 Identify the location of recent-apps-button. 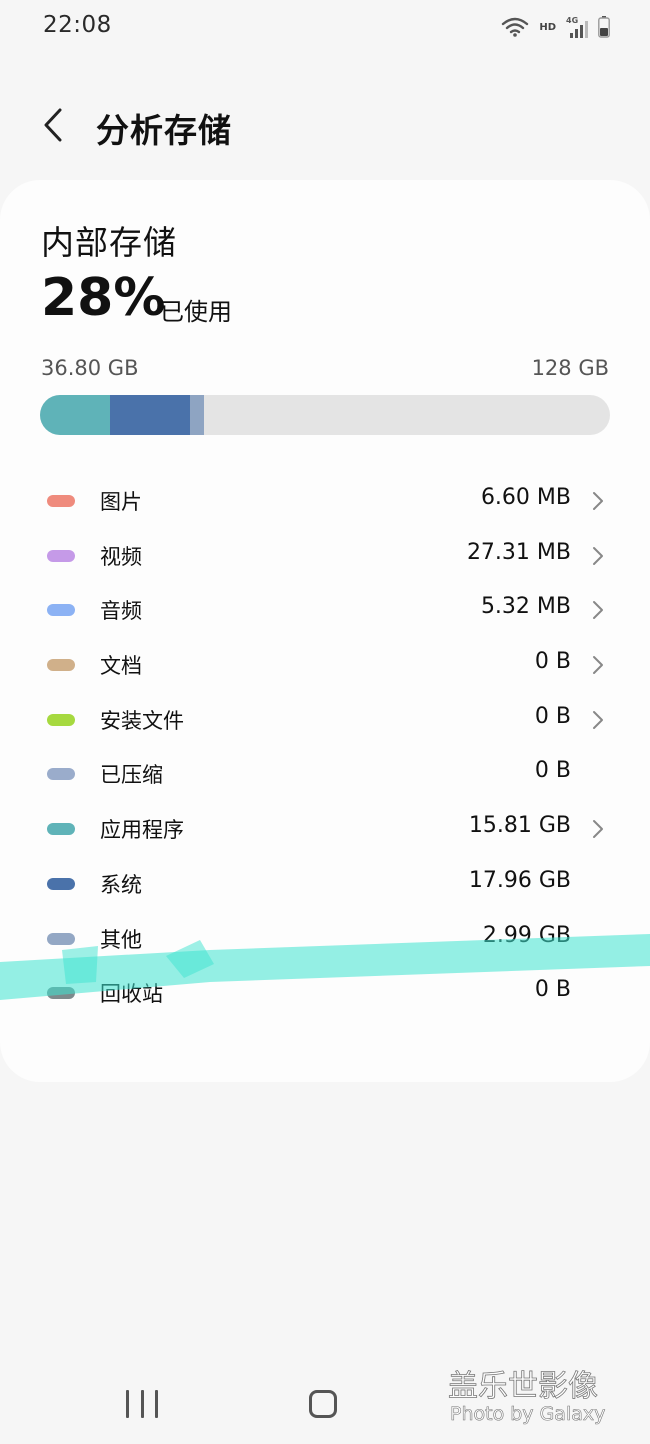
(142, 1405).